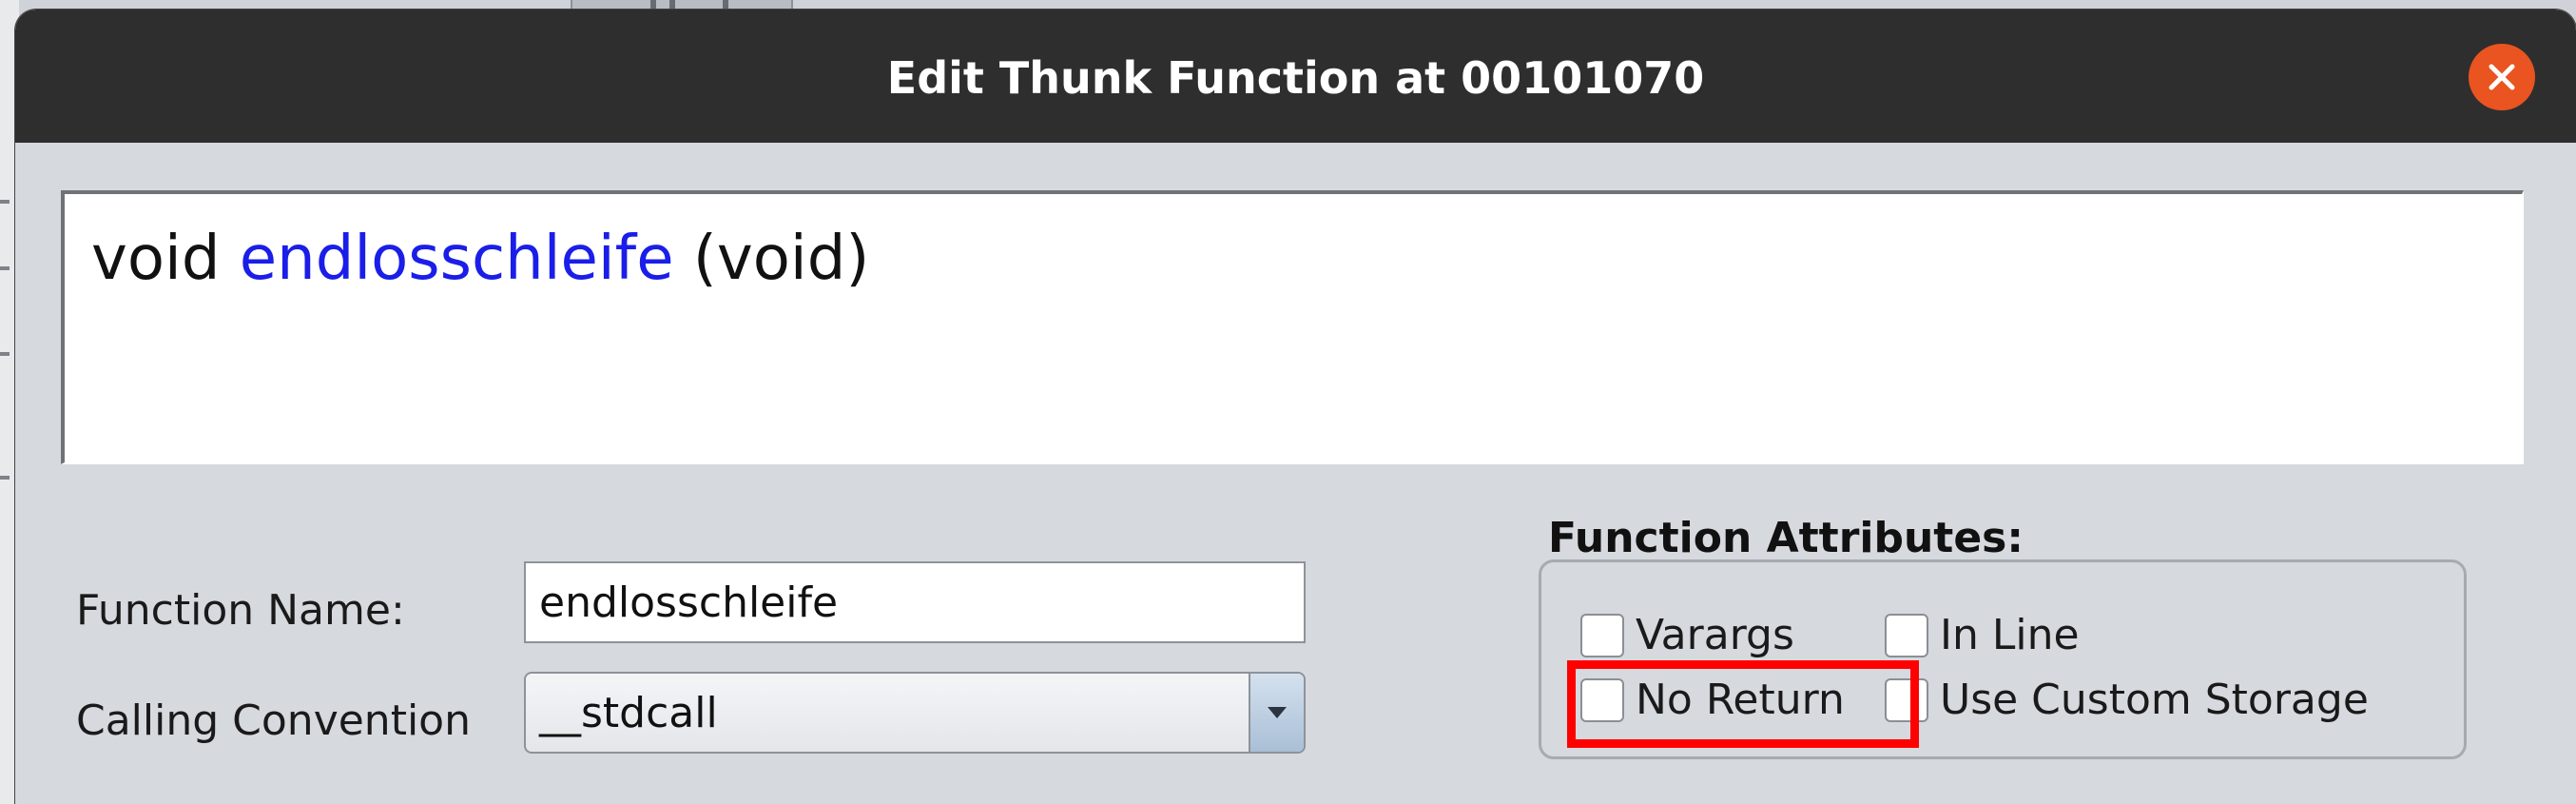 The image size is (2576, 804). I want to click on chevron-down-icon, so click(1277, 712).